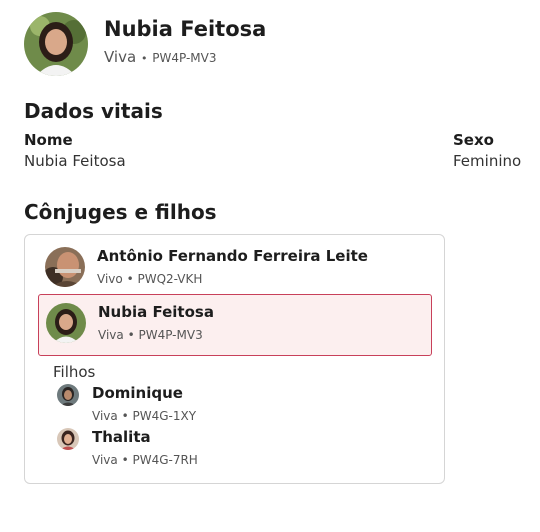 This screenshot has width=540, height=532. What do you see at coordinates (487, 161) in the screenshot?
I see `sex-value: Feminino` at bounding box center [487, 161].